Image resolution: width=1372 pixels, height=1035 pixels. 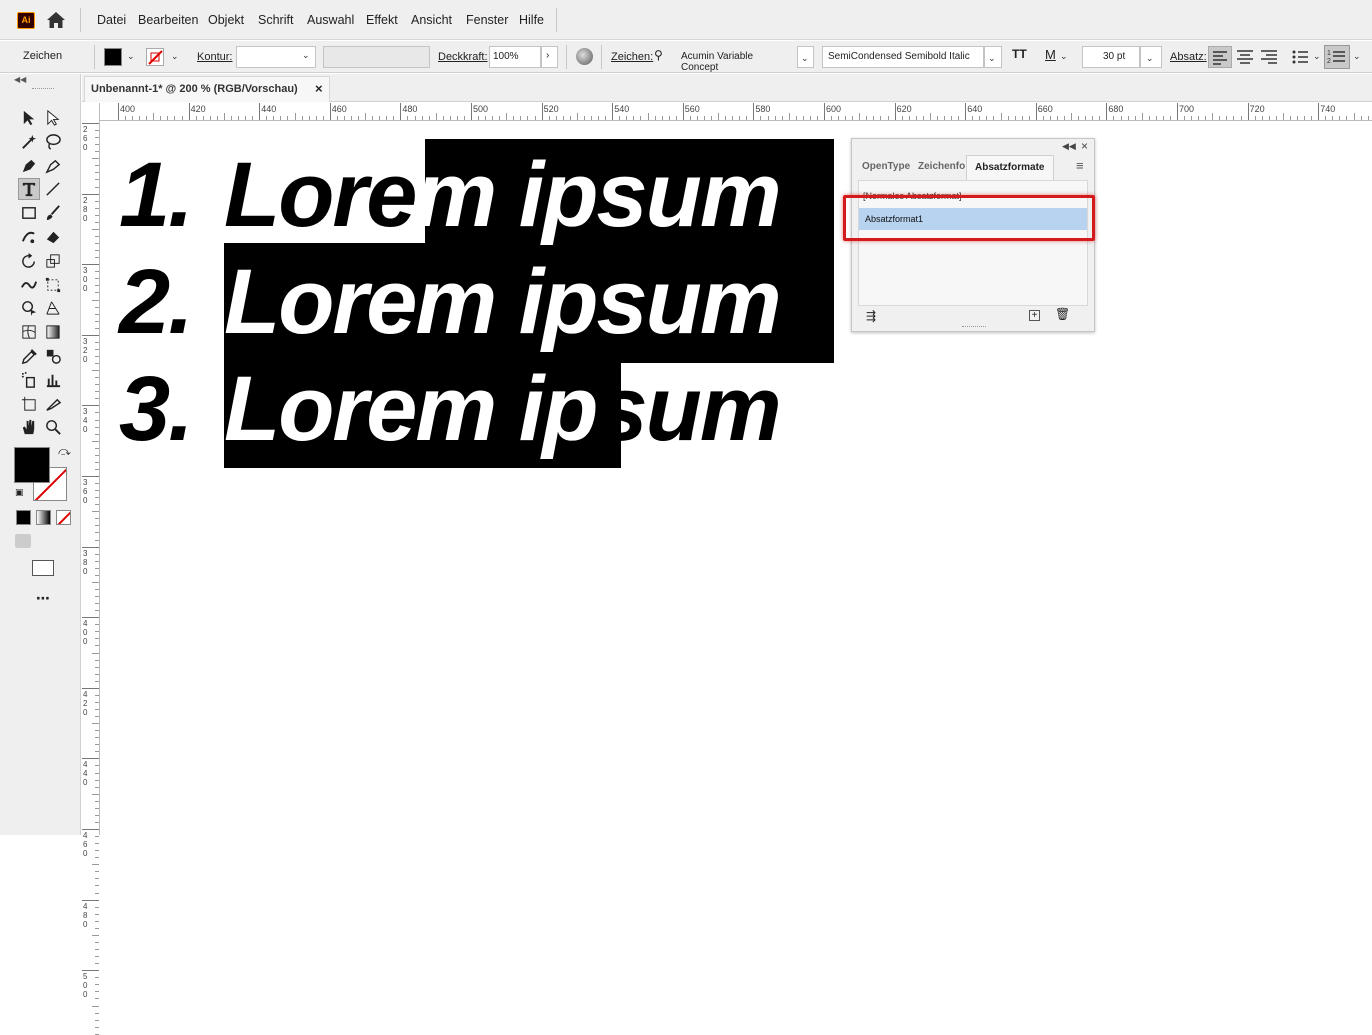 What do you see at coordinates (29, 404) in the screenshot?
I see `artboard-tool-icon` at bounding box center [29, 404].